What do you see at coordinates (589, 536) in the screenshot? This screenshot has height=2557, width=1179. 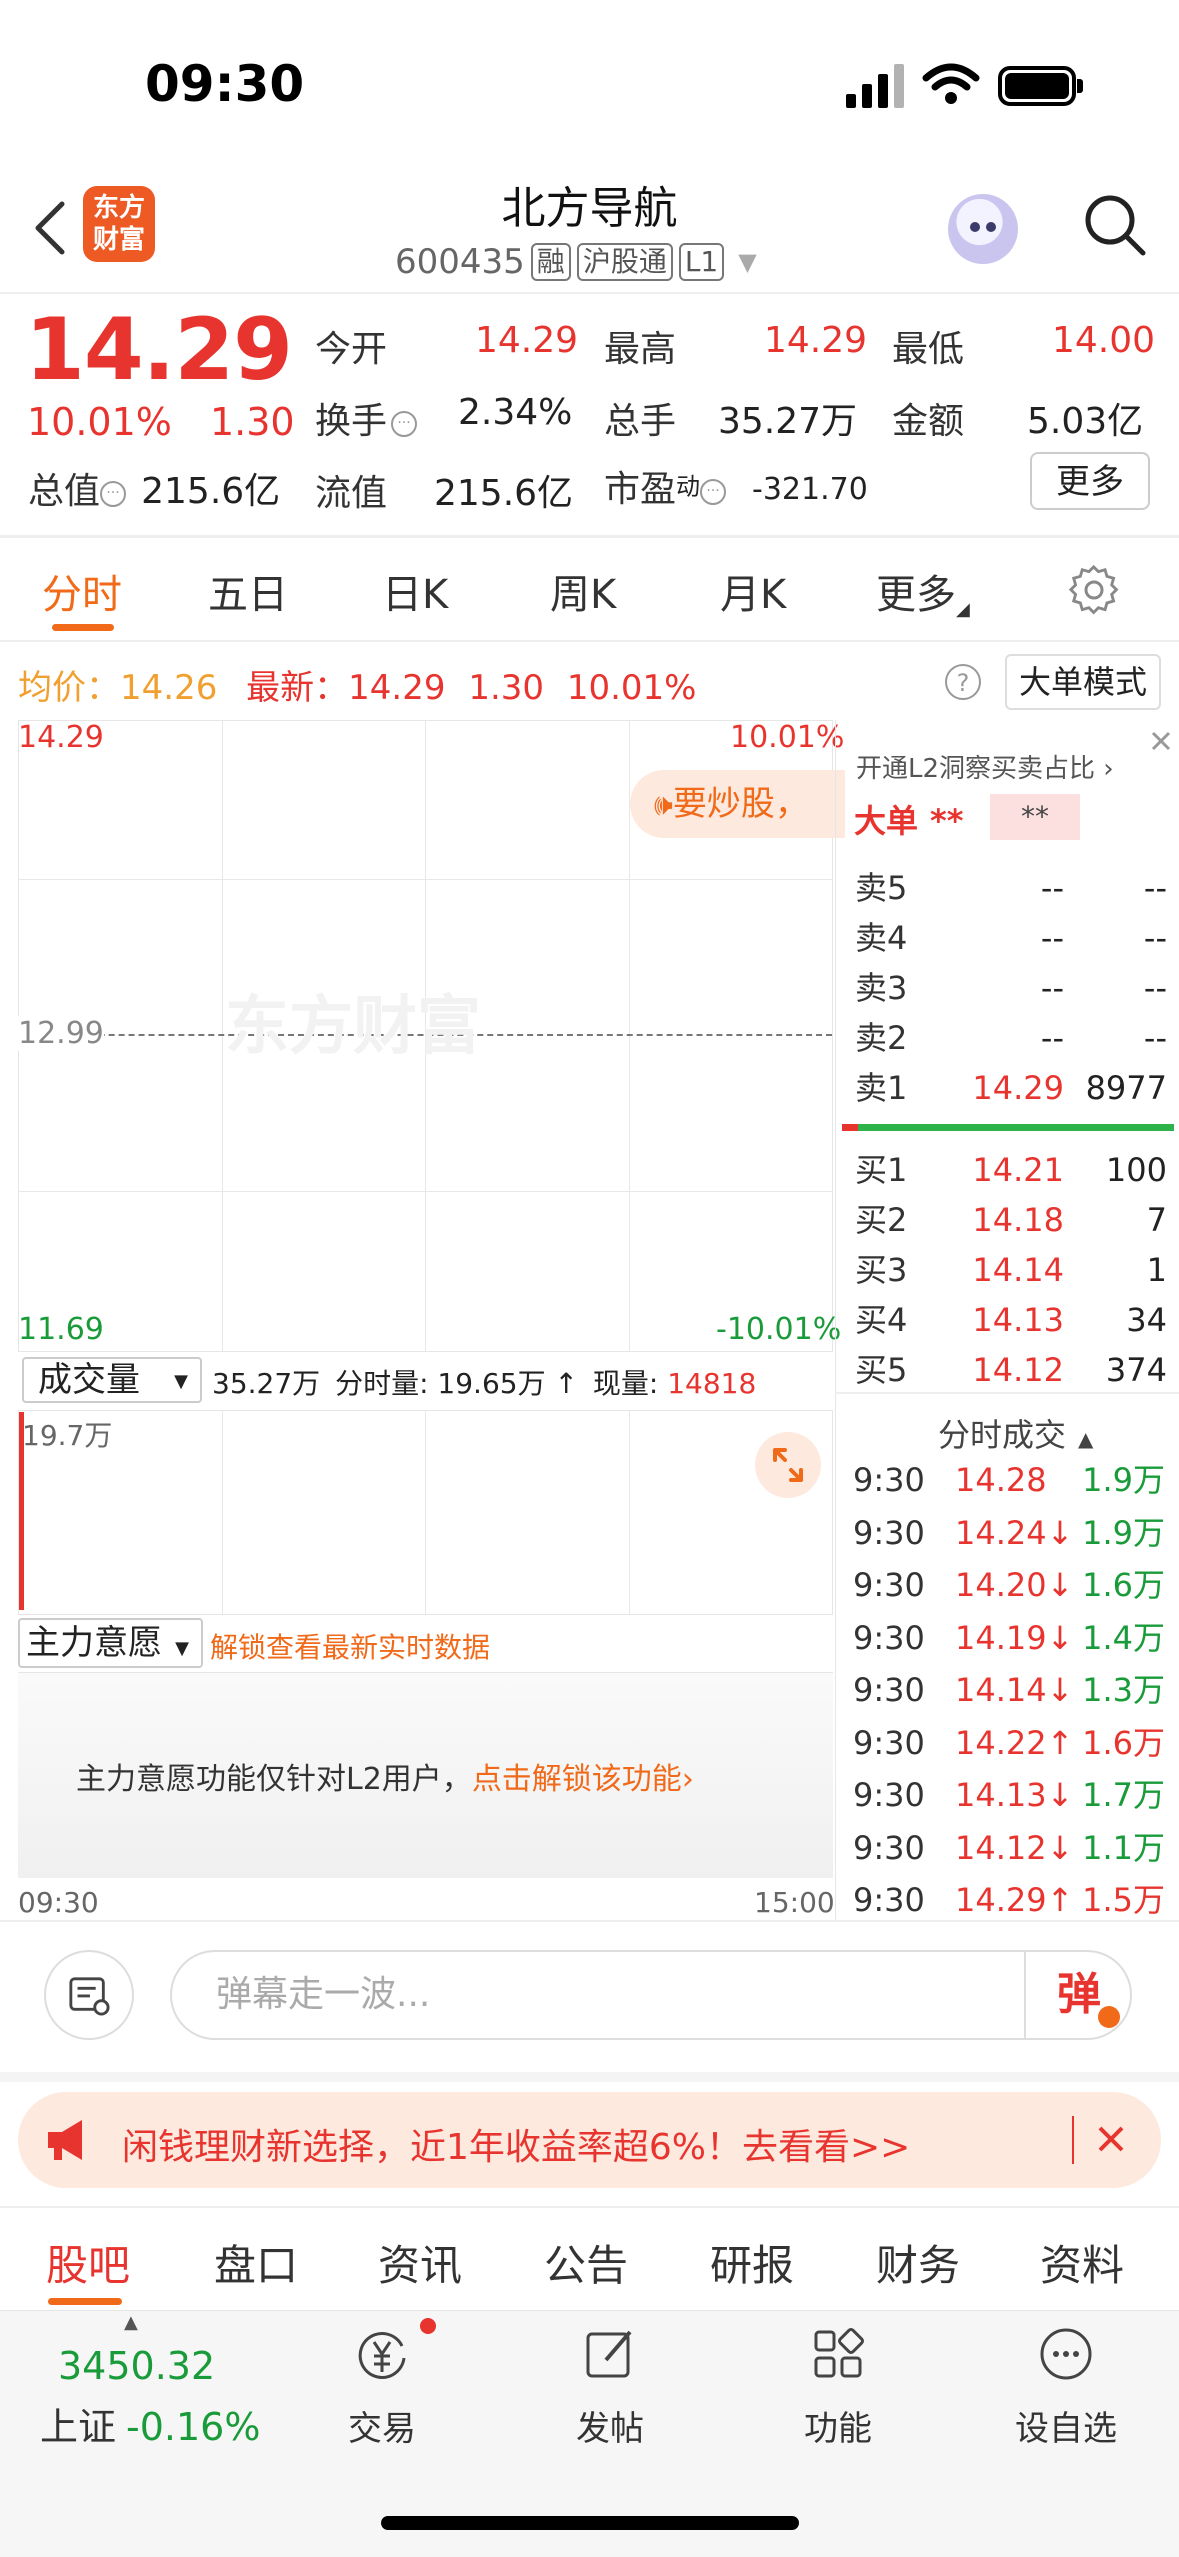 I see `quote-divider` at bounding box center [589, 536].